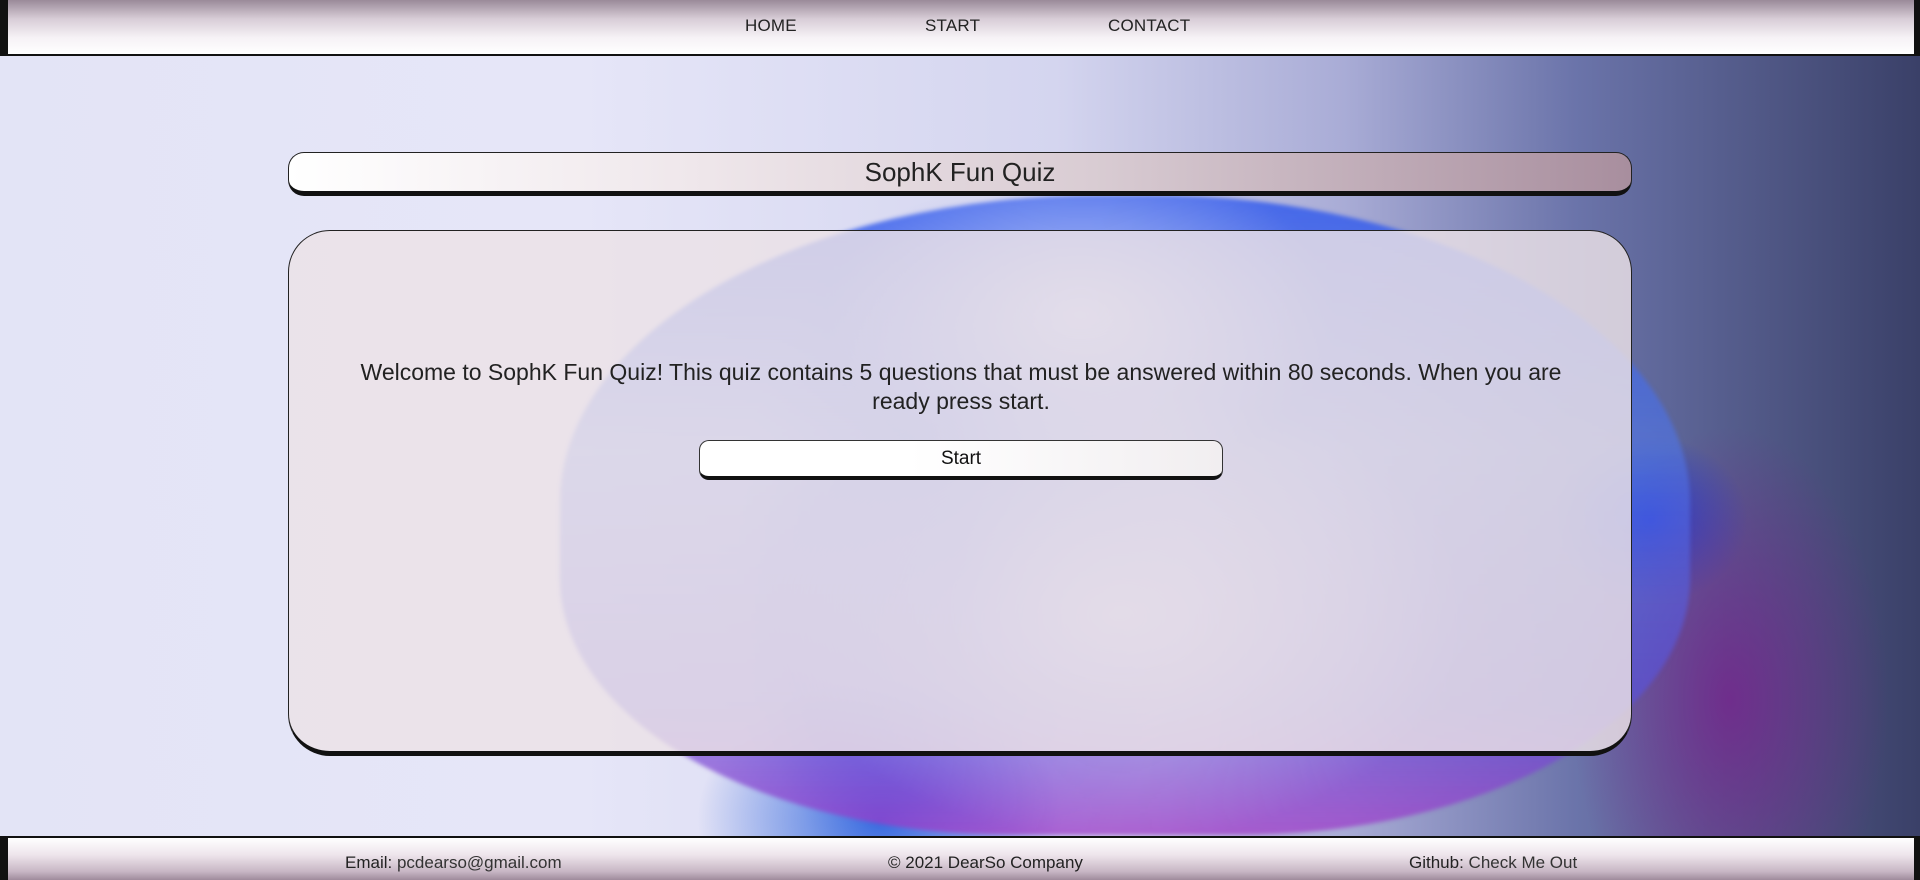 This screenshot has height=880, width=1920. I want to click on email-link: pcdearso@gmail.com, so click(479, 862).